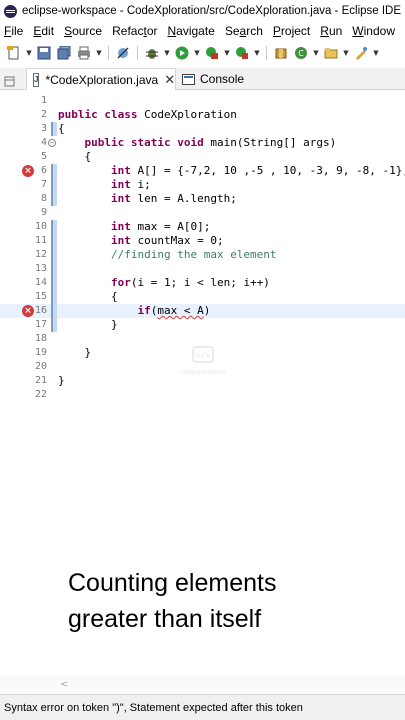  What do you see at coordinates (202, 685) in the screenshot?
I see `horizontal-scrollbar: <` at bounding box center [202, 685].